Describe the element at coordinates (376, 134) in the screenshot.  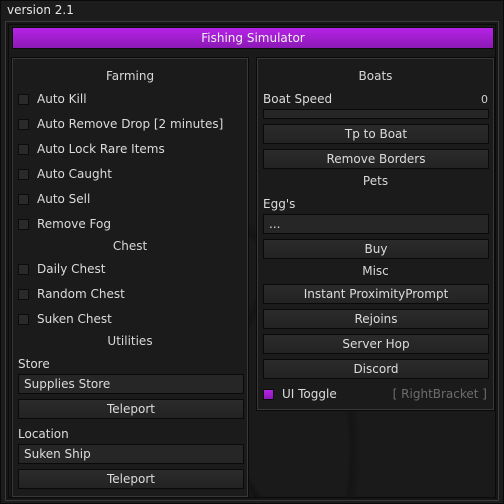
I see `tp-to-boat-button: Tp to Boat` at that location.